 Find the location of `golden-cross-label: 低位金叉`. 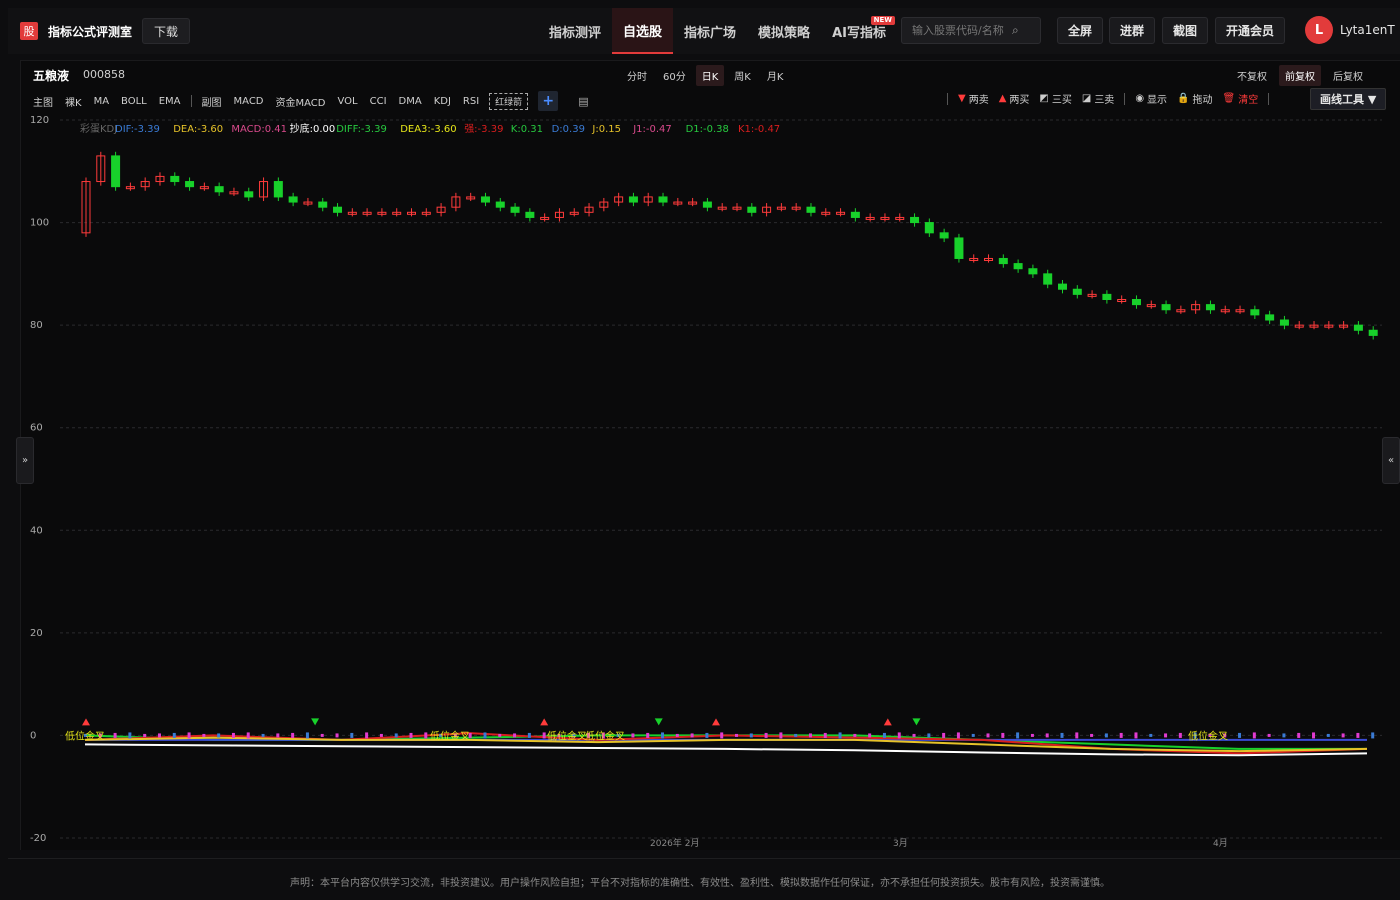

golden-cross-label: 低位金叉 is located at coordinates (85, 735).